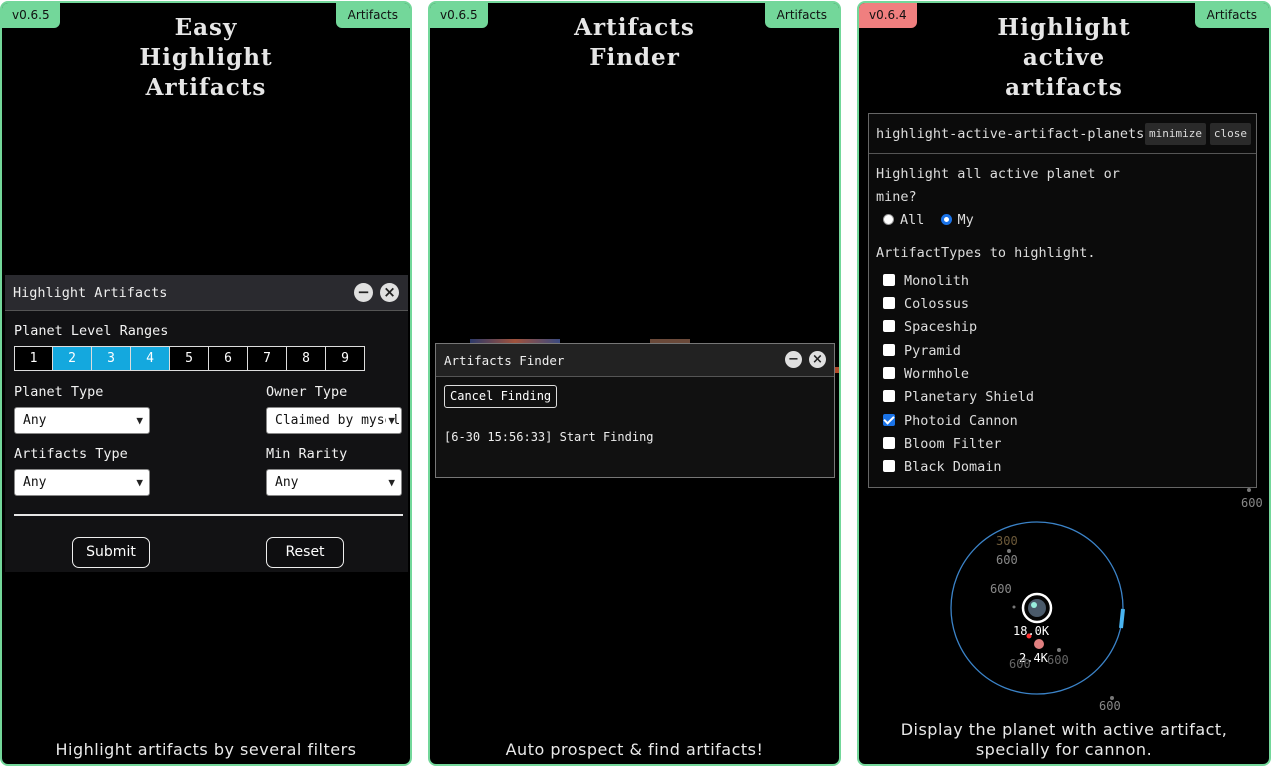  What do you see at coordinates (90, 293) in the screenshot?
I see `panel-title: Highlight Artifacts` at bounding box center [90, 293].